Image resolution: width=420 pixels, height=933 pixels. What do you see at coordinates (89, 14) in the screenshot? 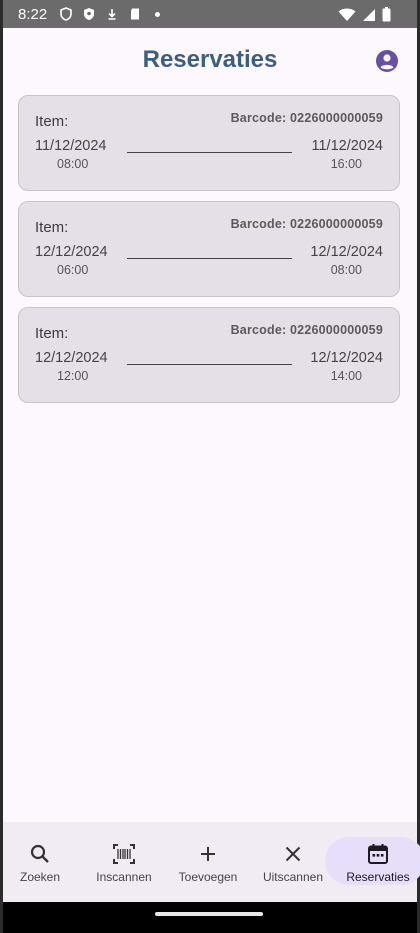
I see `security-shield-icon` at bounding box center [89, 14].